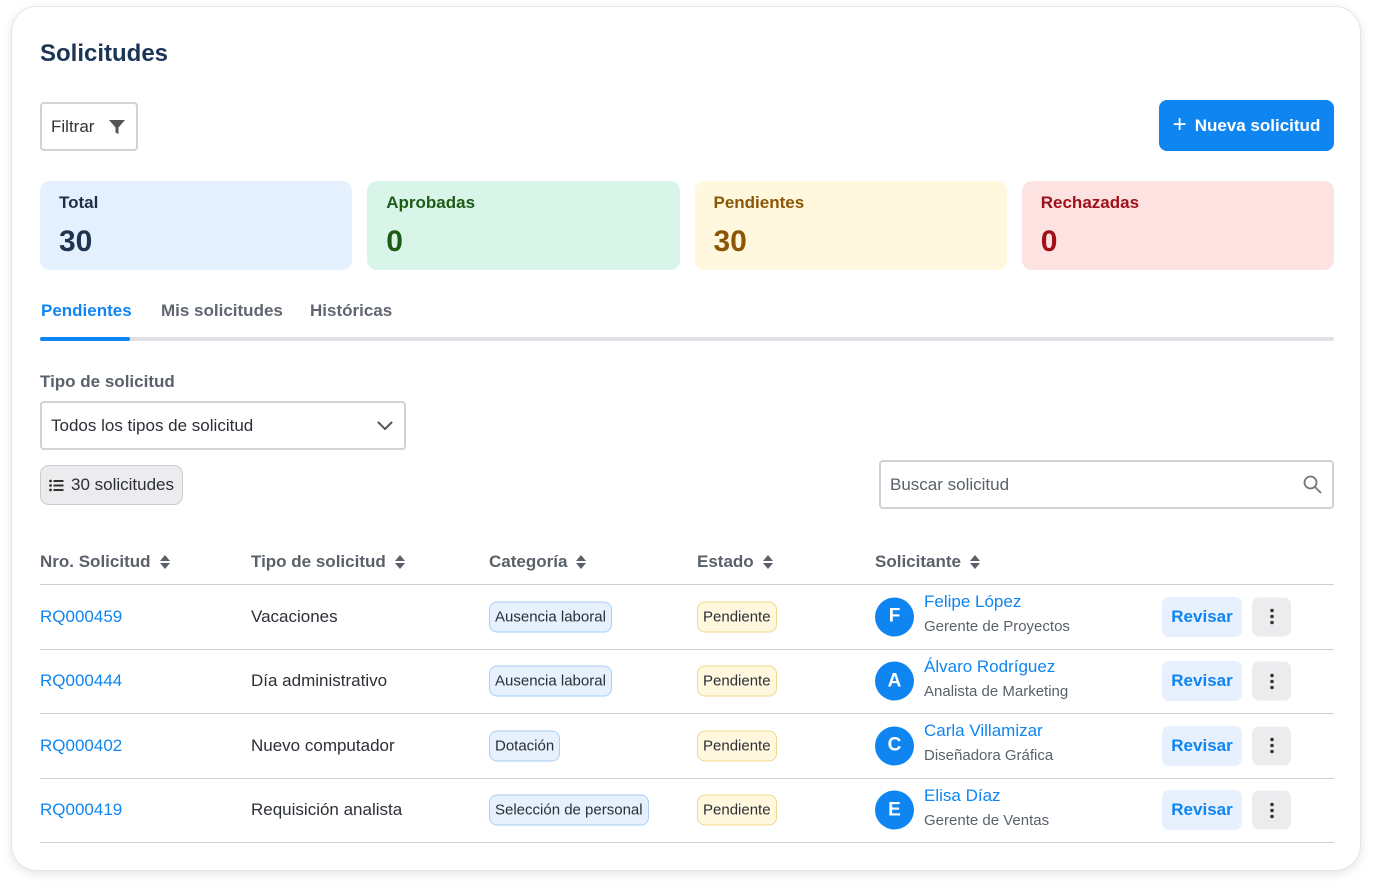 This screenshot has height=887, width=1373. What do you see at coordinates (523, 225) in the screenshot?
I see `stat-card-approved: Aprobadas 0` at bounding box center [523, 225].